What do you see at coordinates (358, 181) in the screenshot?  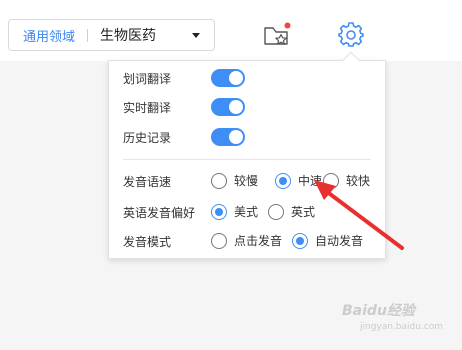 I see `option-label: 较快` at bounding box center [358, 181].